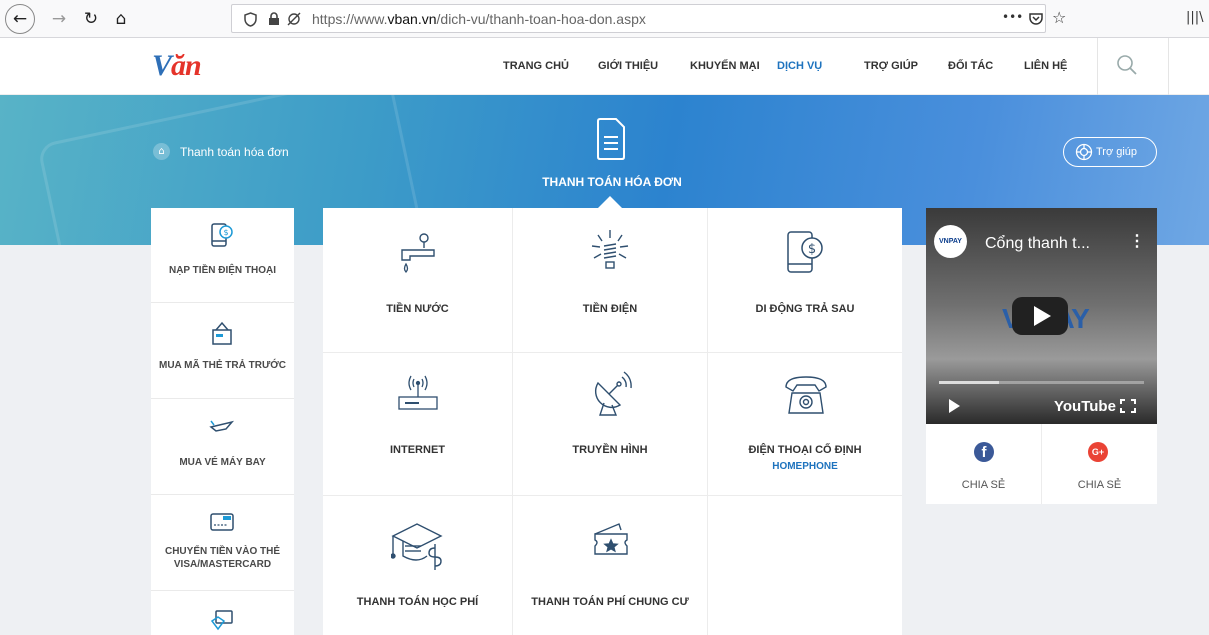 This screenshot has width=1209, height=635. Describe the element at coordinates (222, 447) in the screenshot. I see `menu-item-ve-may-bay: MUA VÉ MÁY BAY` at that location.